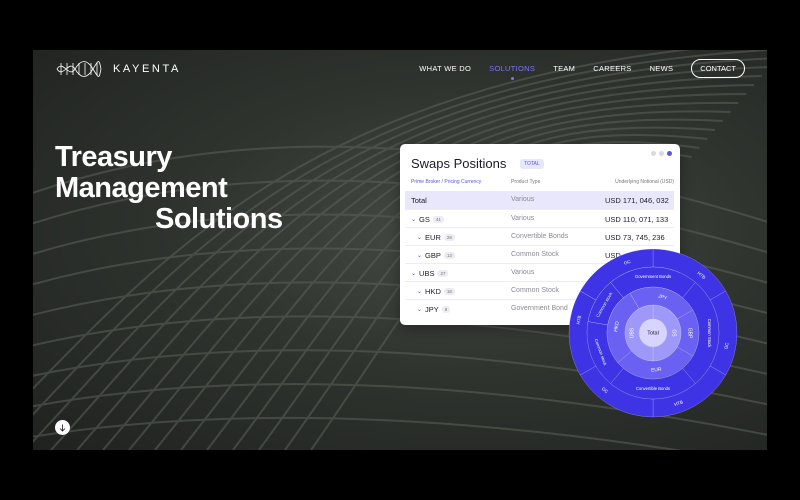  I want to click on sunburst-label: GBP, so click(690, 333).